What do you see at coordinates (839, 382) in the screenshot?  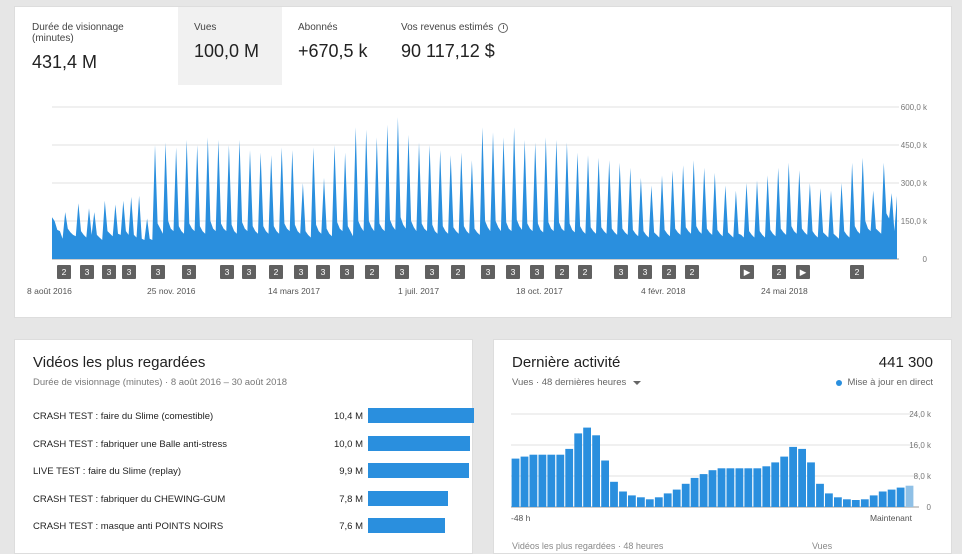 I see `live-dot-icon` at bounding box center [839, 382].